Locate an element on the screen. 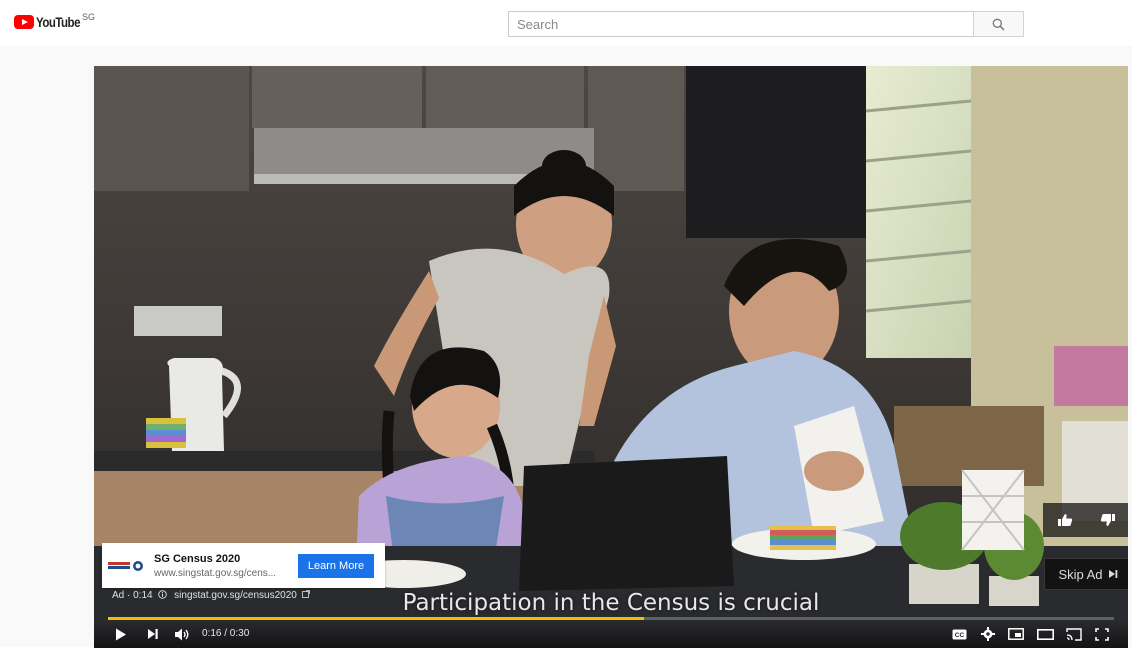 Image resolution: width=1132 pixels, height=648 pixels. svg-text: CC is located at coordinates (959, 635).